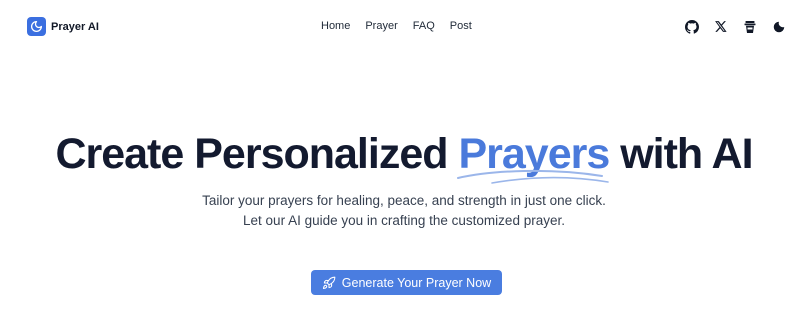 The width and height of the screenshot is (808, 320). Describe the element at coordinates (749, 26) in the screenshot. I see `coffee-icon` at that location.